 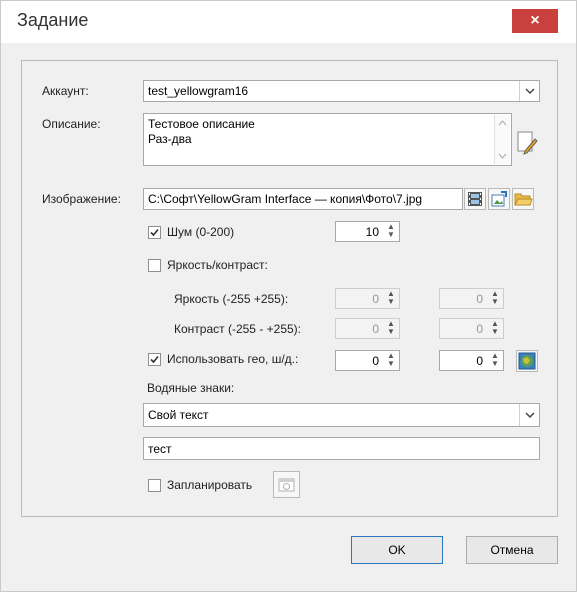 What do you see at coordinates (201, 232) in the screenshot?
I see `noise-label: Шум (0-200)` at bounding box center [201, 232].